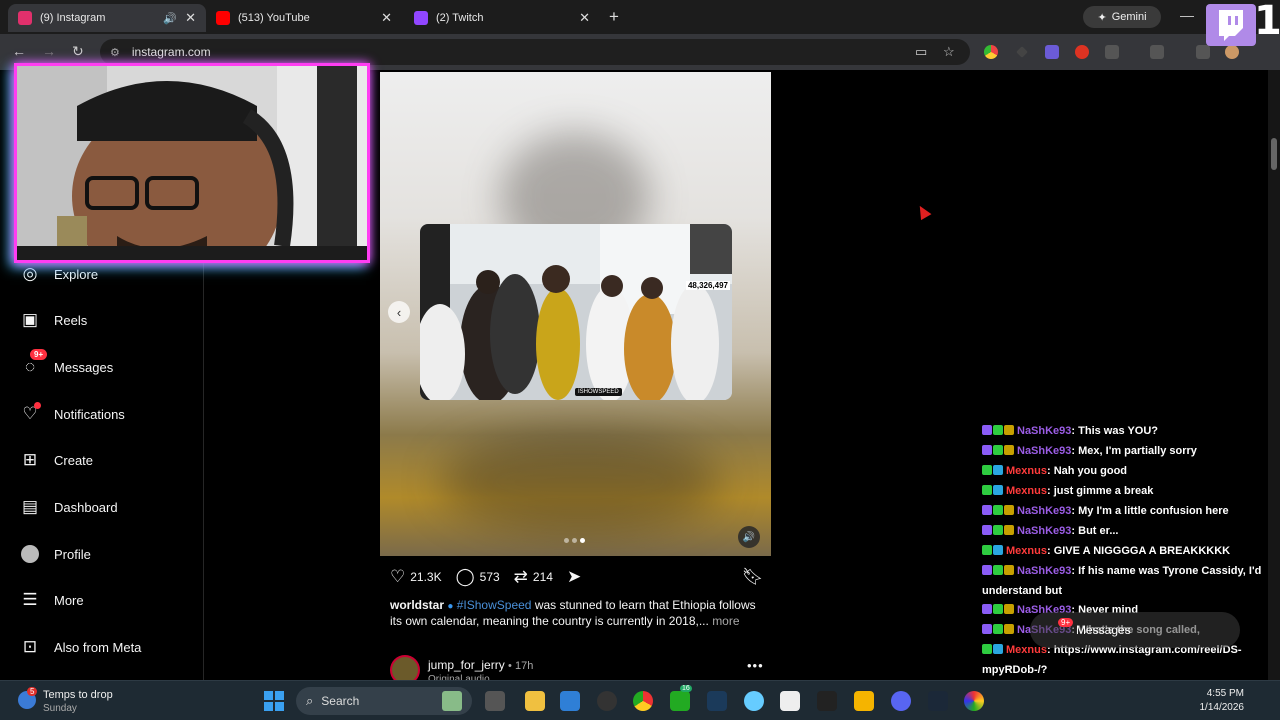 The image size is (1280, 720). I want to click on messages-popup-label: Messages, so click(1103, 630).